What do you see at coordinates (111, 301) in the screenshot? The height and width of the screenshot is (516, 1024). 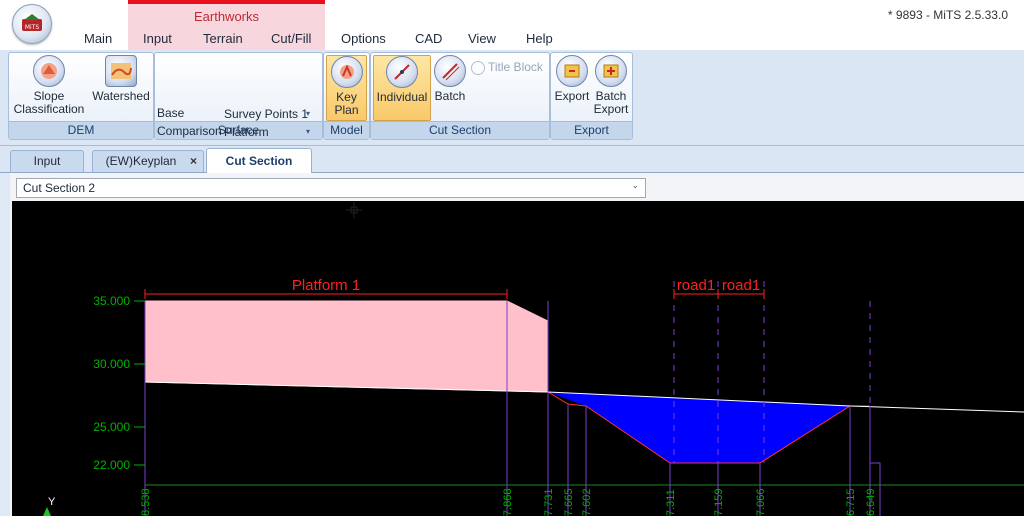 I see `elevation-label: 35.000` at bounding box center [111, 301].